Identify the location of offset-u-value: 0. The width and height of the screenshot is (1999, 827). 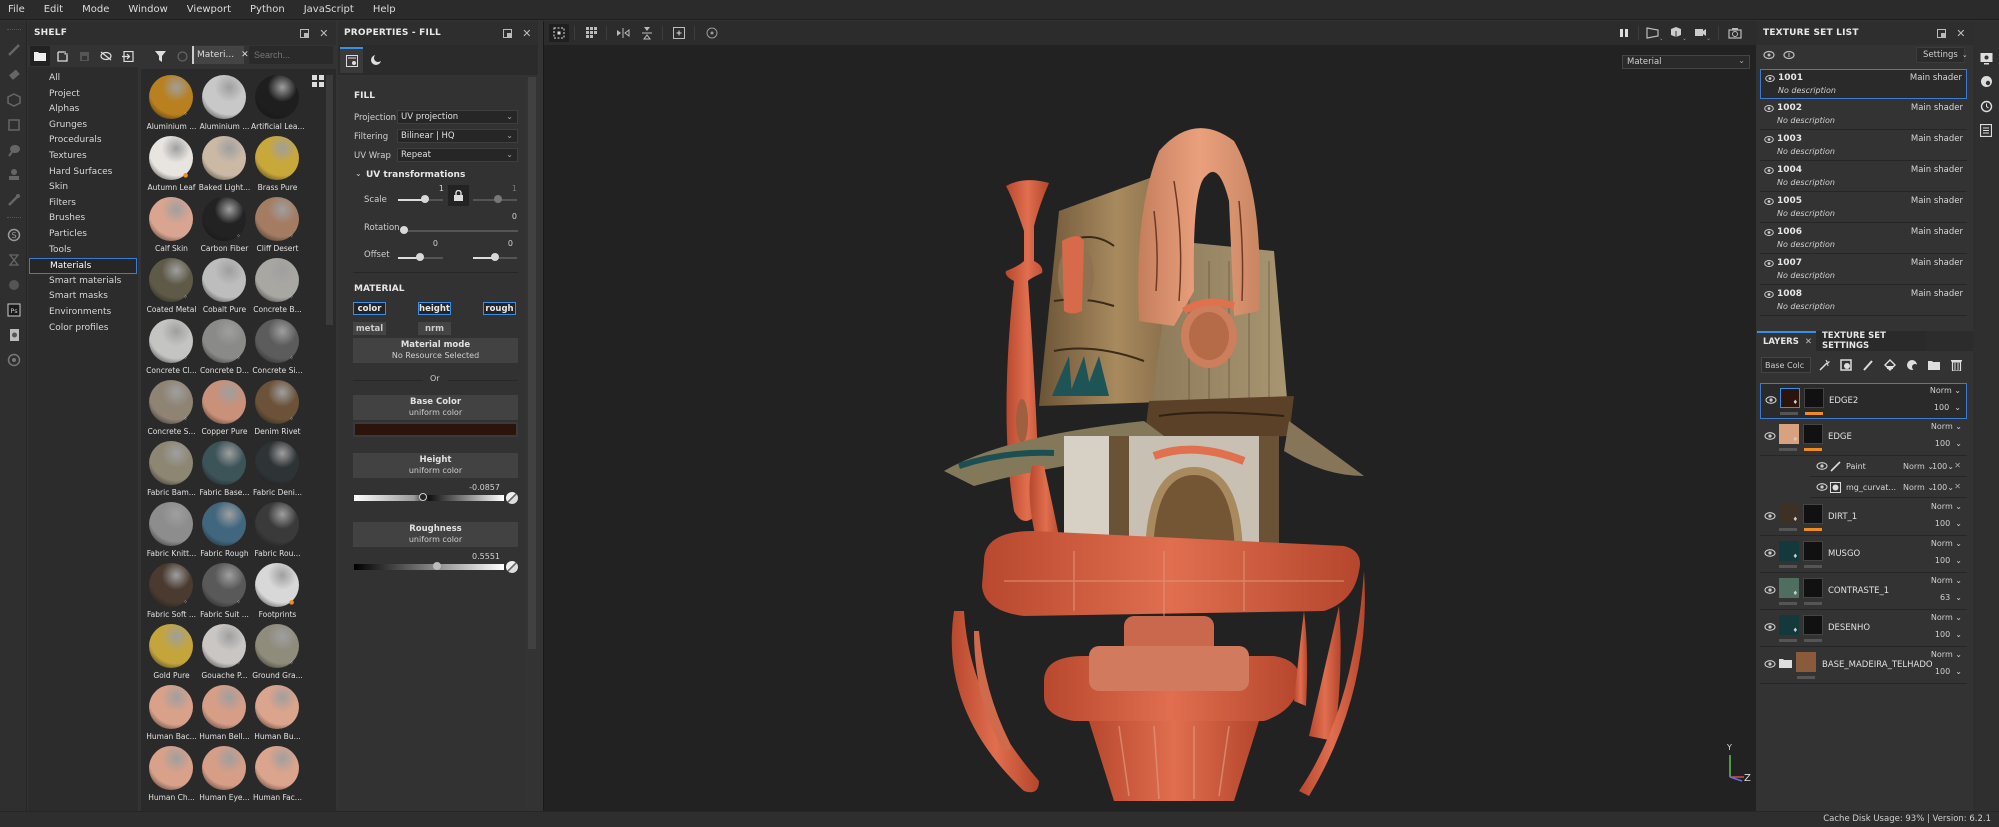
(418, 243).